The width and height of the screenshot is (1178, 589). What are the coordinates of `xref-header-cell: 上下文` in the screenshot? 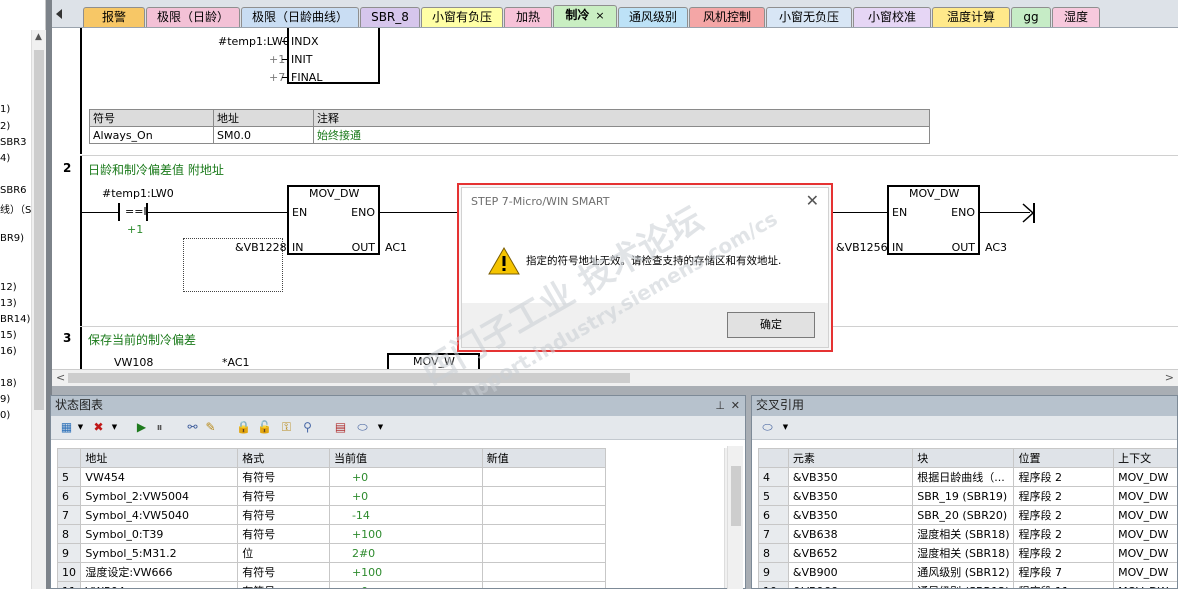 It's located at (1145, 458).